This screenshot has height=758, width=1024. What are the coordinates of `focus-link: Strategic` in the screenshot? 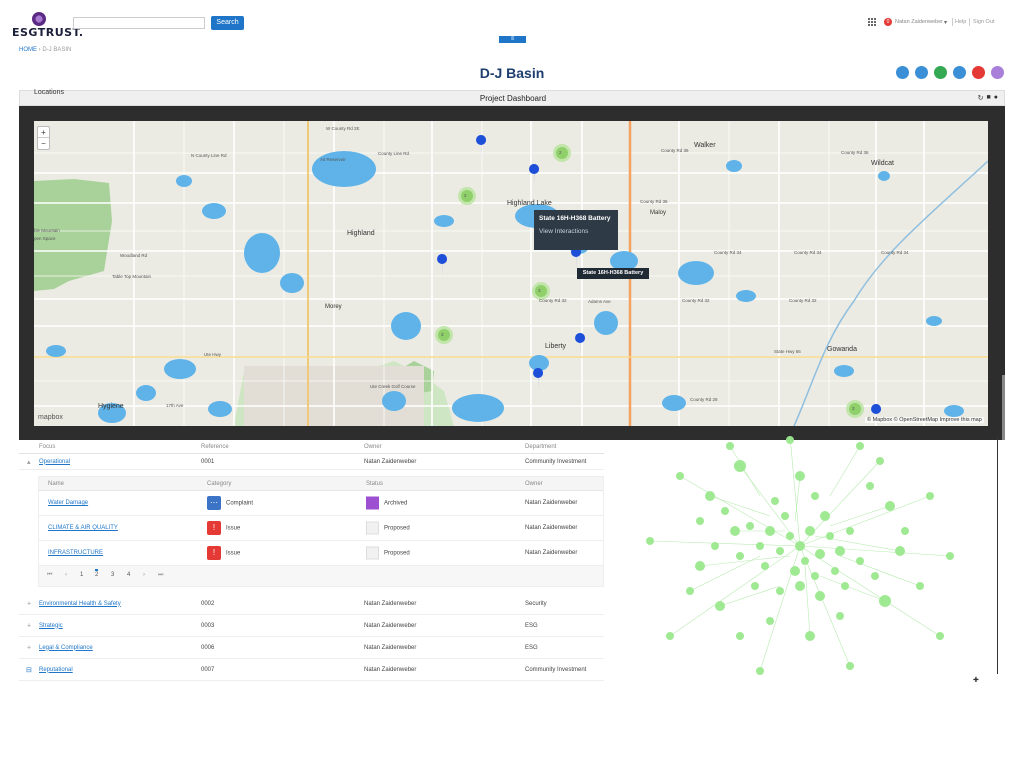 It's located at (51, 626).